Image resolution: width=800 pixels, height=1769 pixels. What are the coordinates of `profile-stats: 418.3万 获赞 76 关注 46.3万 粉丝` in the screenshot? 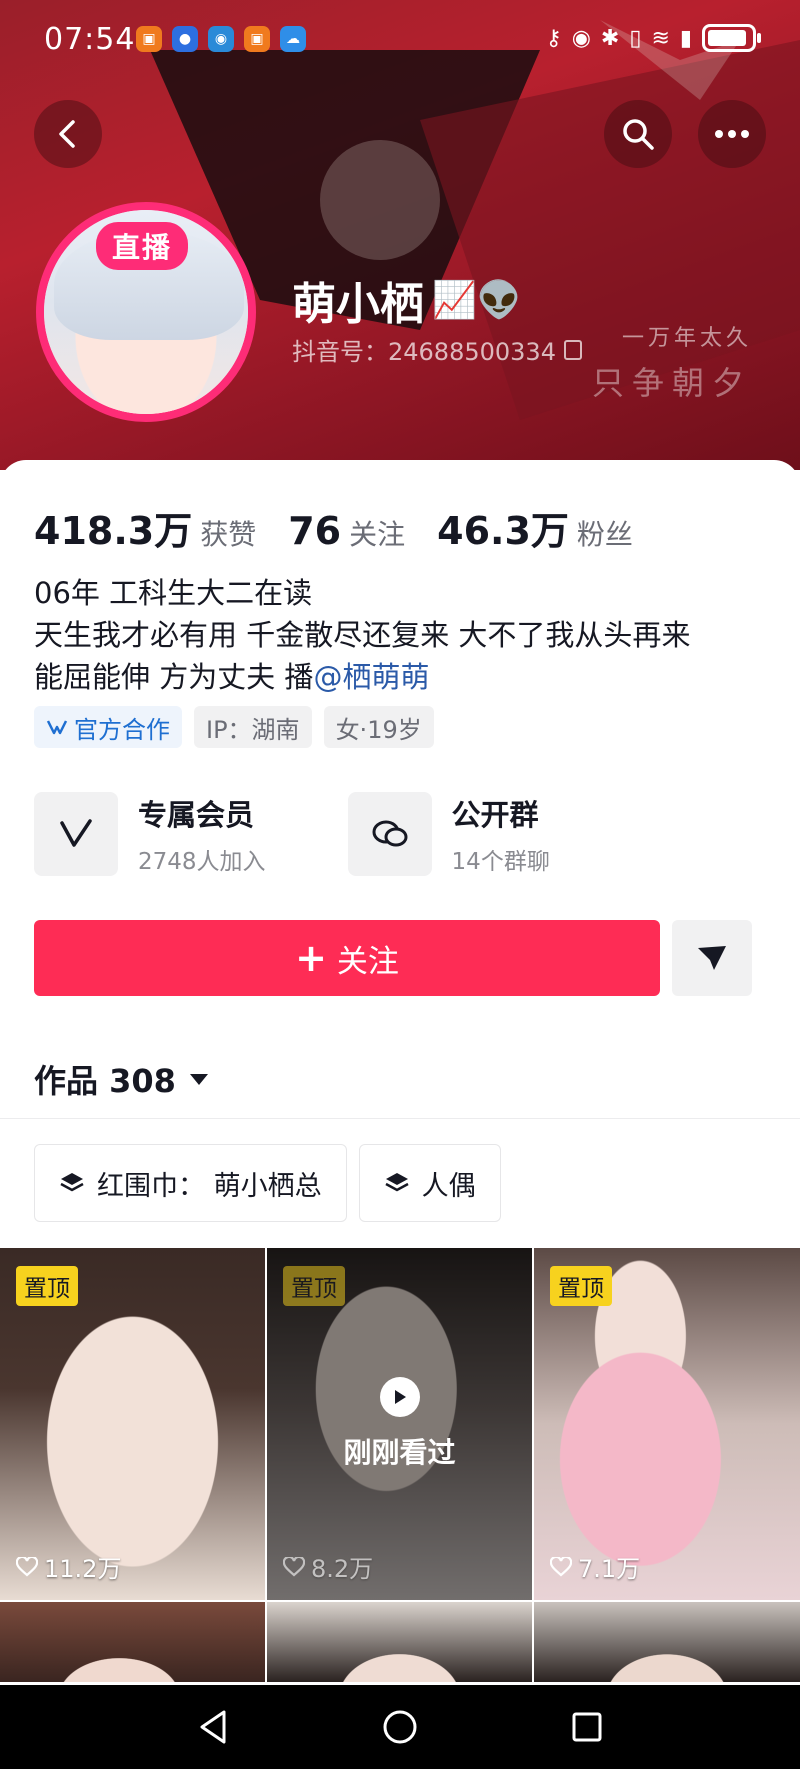 It's located at (333, 527).